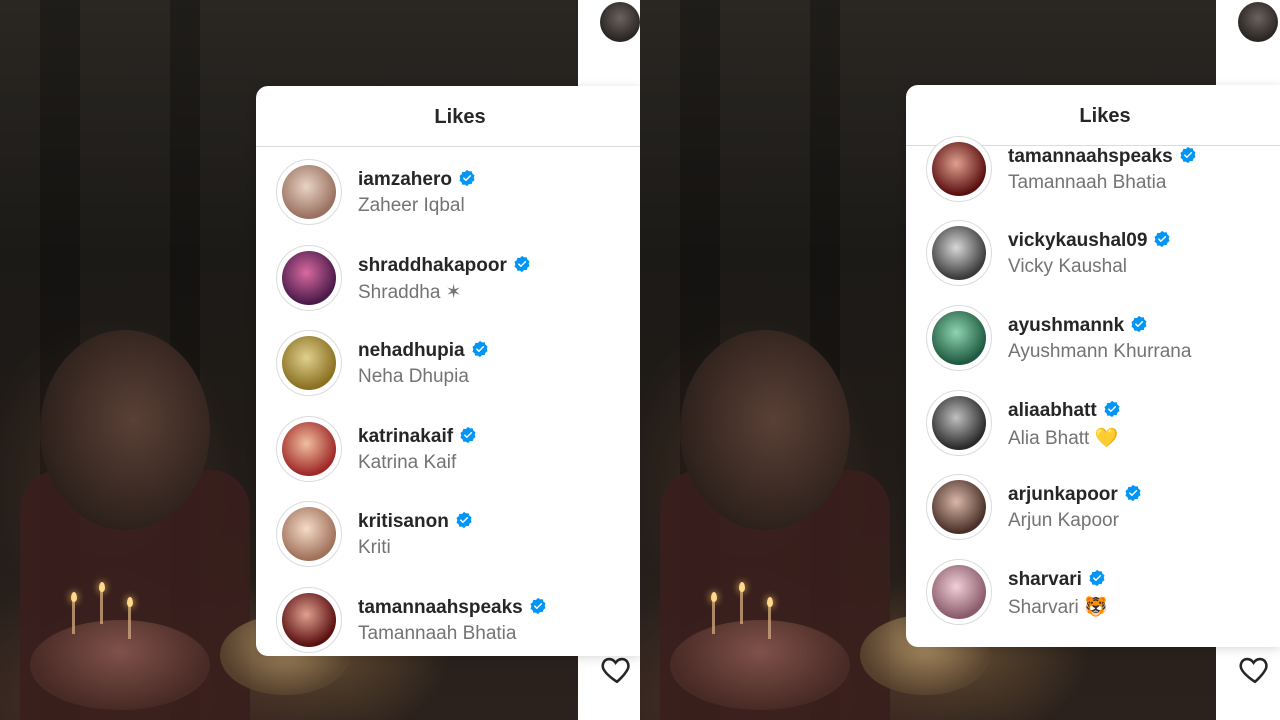 This screenshot has width=1280, height=720. I want to click on modal-header: Likes, so click(448, 116).